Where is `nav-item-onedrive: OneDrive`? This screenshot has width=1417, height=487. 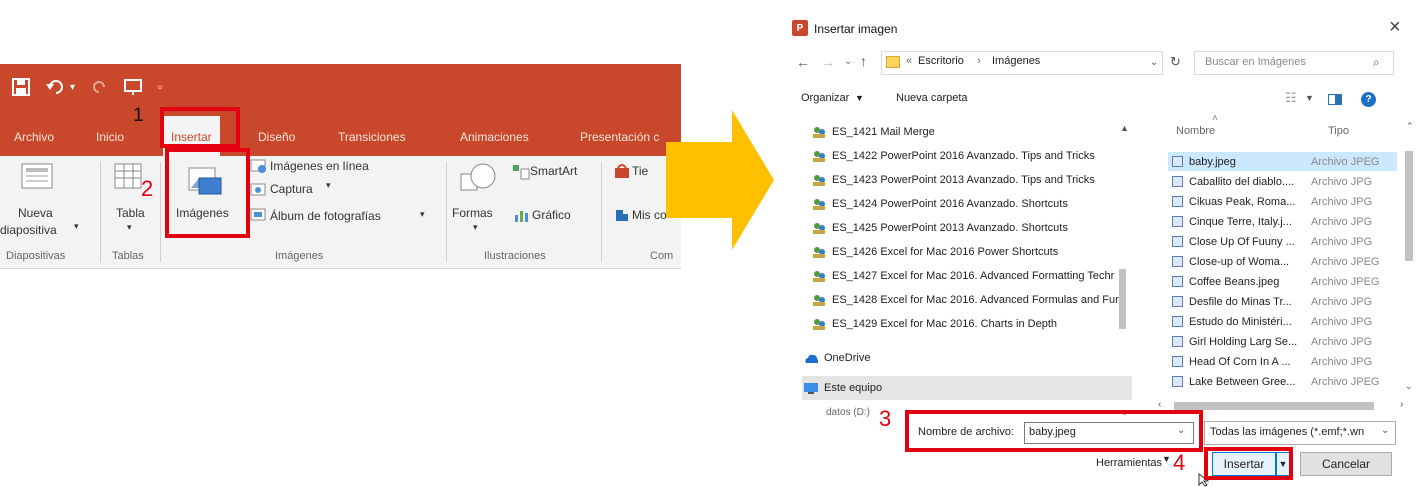 nav-item-onedrive: OneDrive is located at coordinates (837, 358).